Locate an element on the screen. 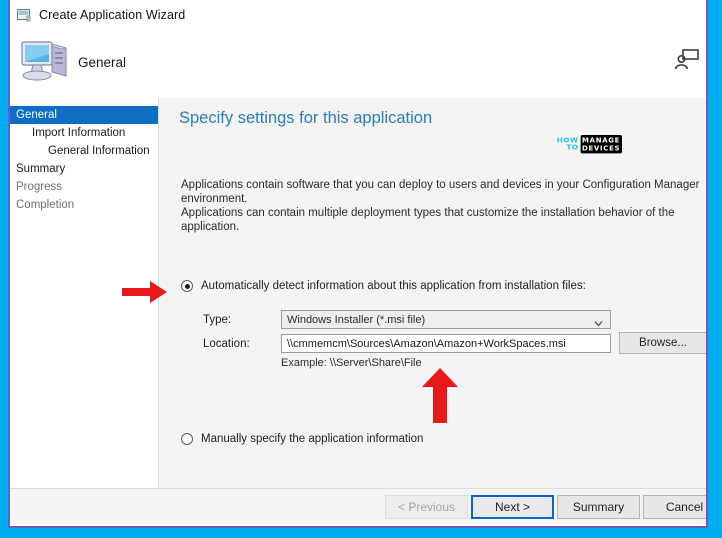 The height and width of the screenshot is (538, 722). chevron-down-icon is located at coordinates (598, 321).